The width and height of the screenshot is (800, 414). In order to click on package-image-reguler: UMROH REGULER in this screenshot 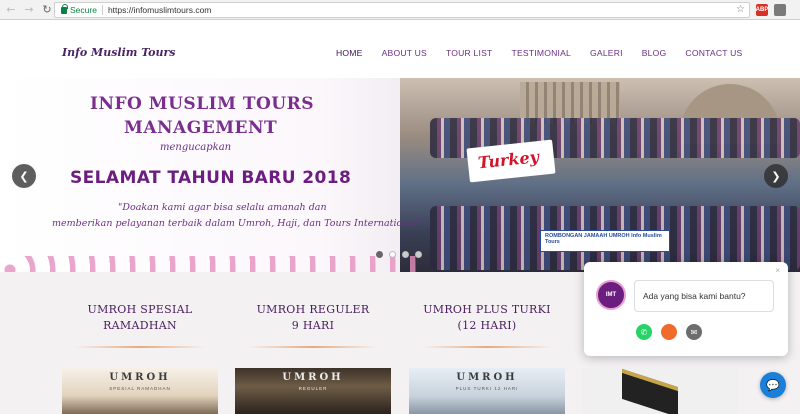, I will do `click(313, 391)`.